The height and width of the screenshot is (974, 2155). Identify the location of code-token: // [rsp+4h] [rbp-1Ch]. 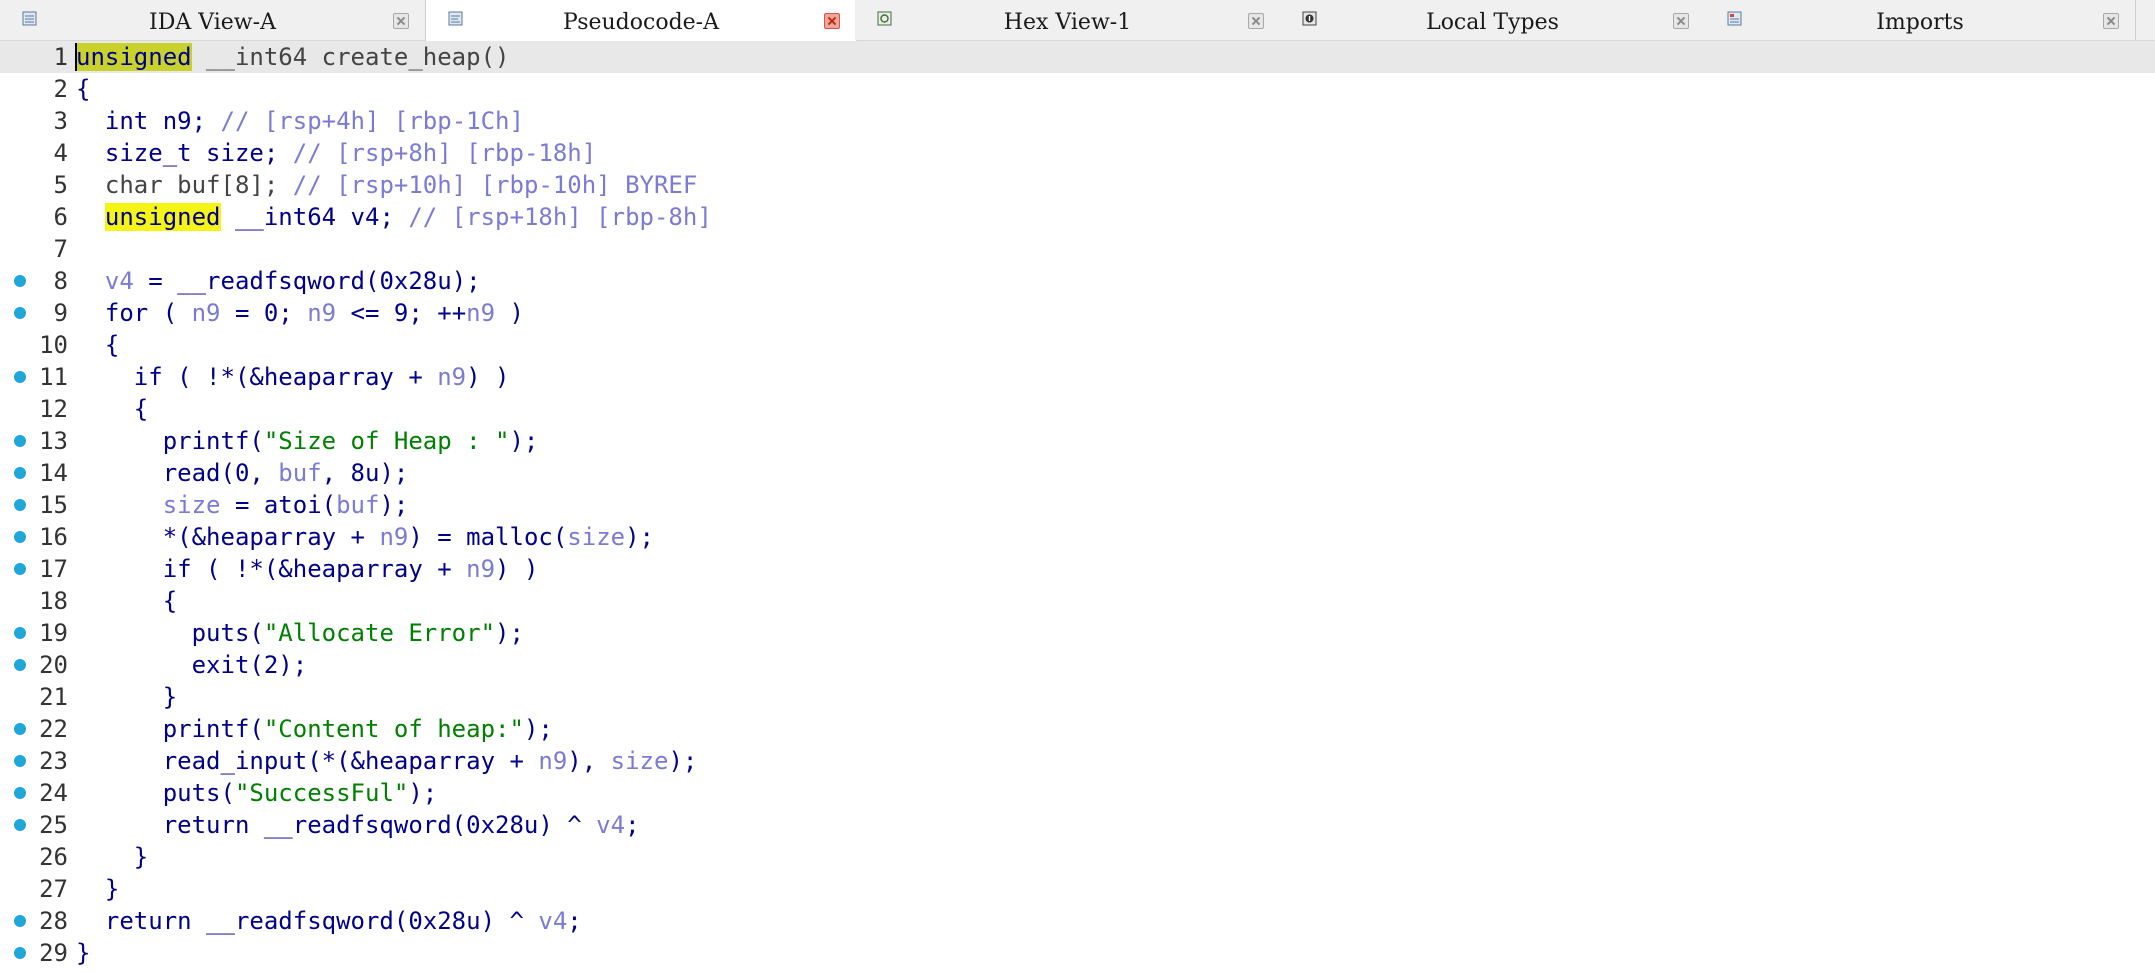
(372, 121).